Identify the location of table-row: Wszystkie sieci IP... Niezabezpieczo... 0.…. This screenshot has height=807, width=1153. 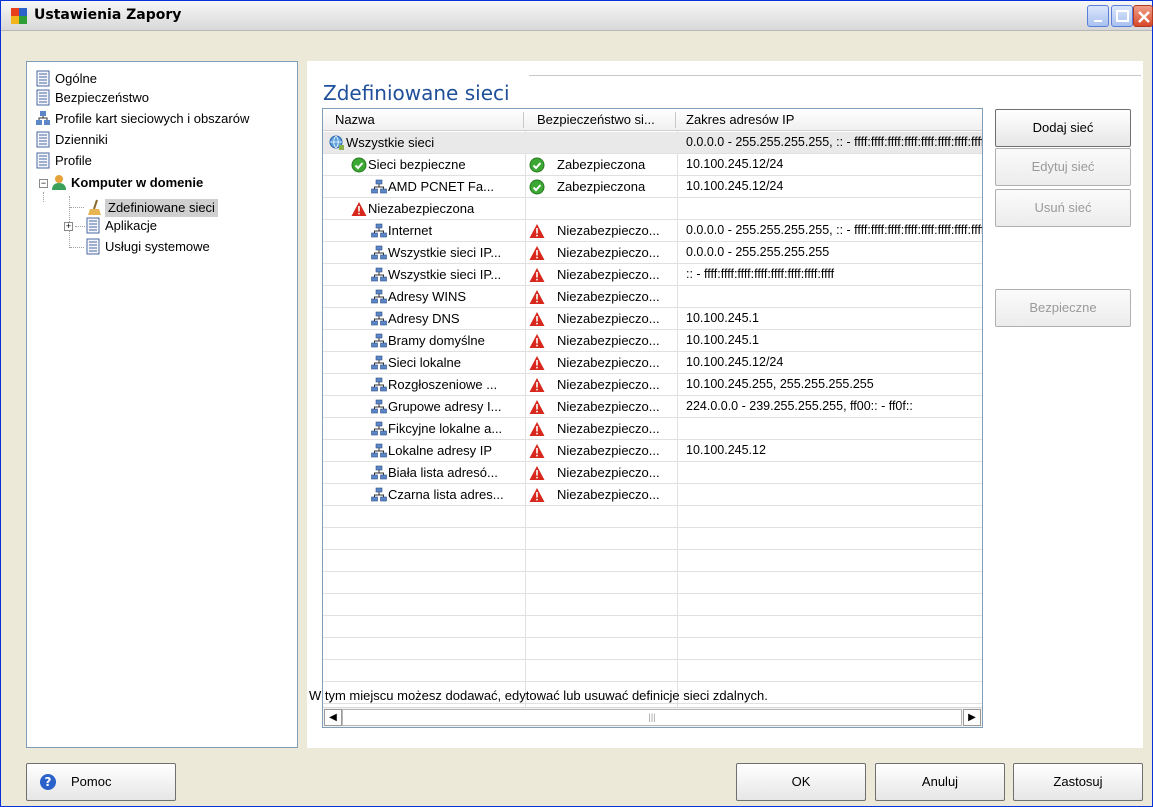
(652, 253).